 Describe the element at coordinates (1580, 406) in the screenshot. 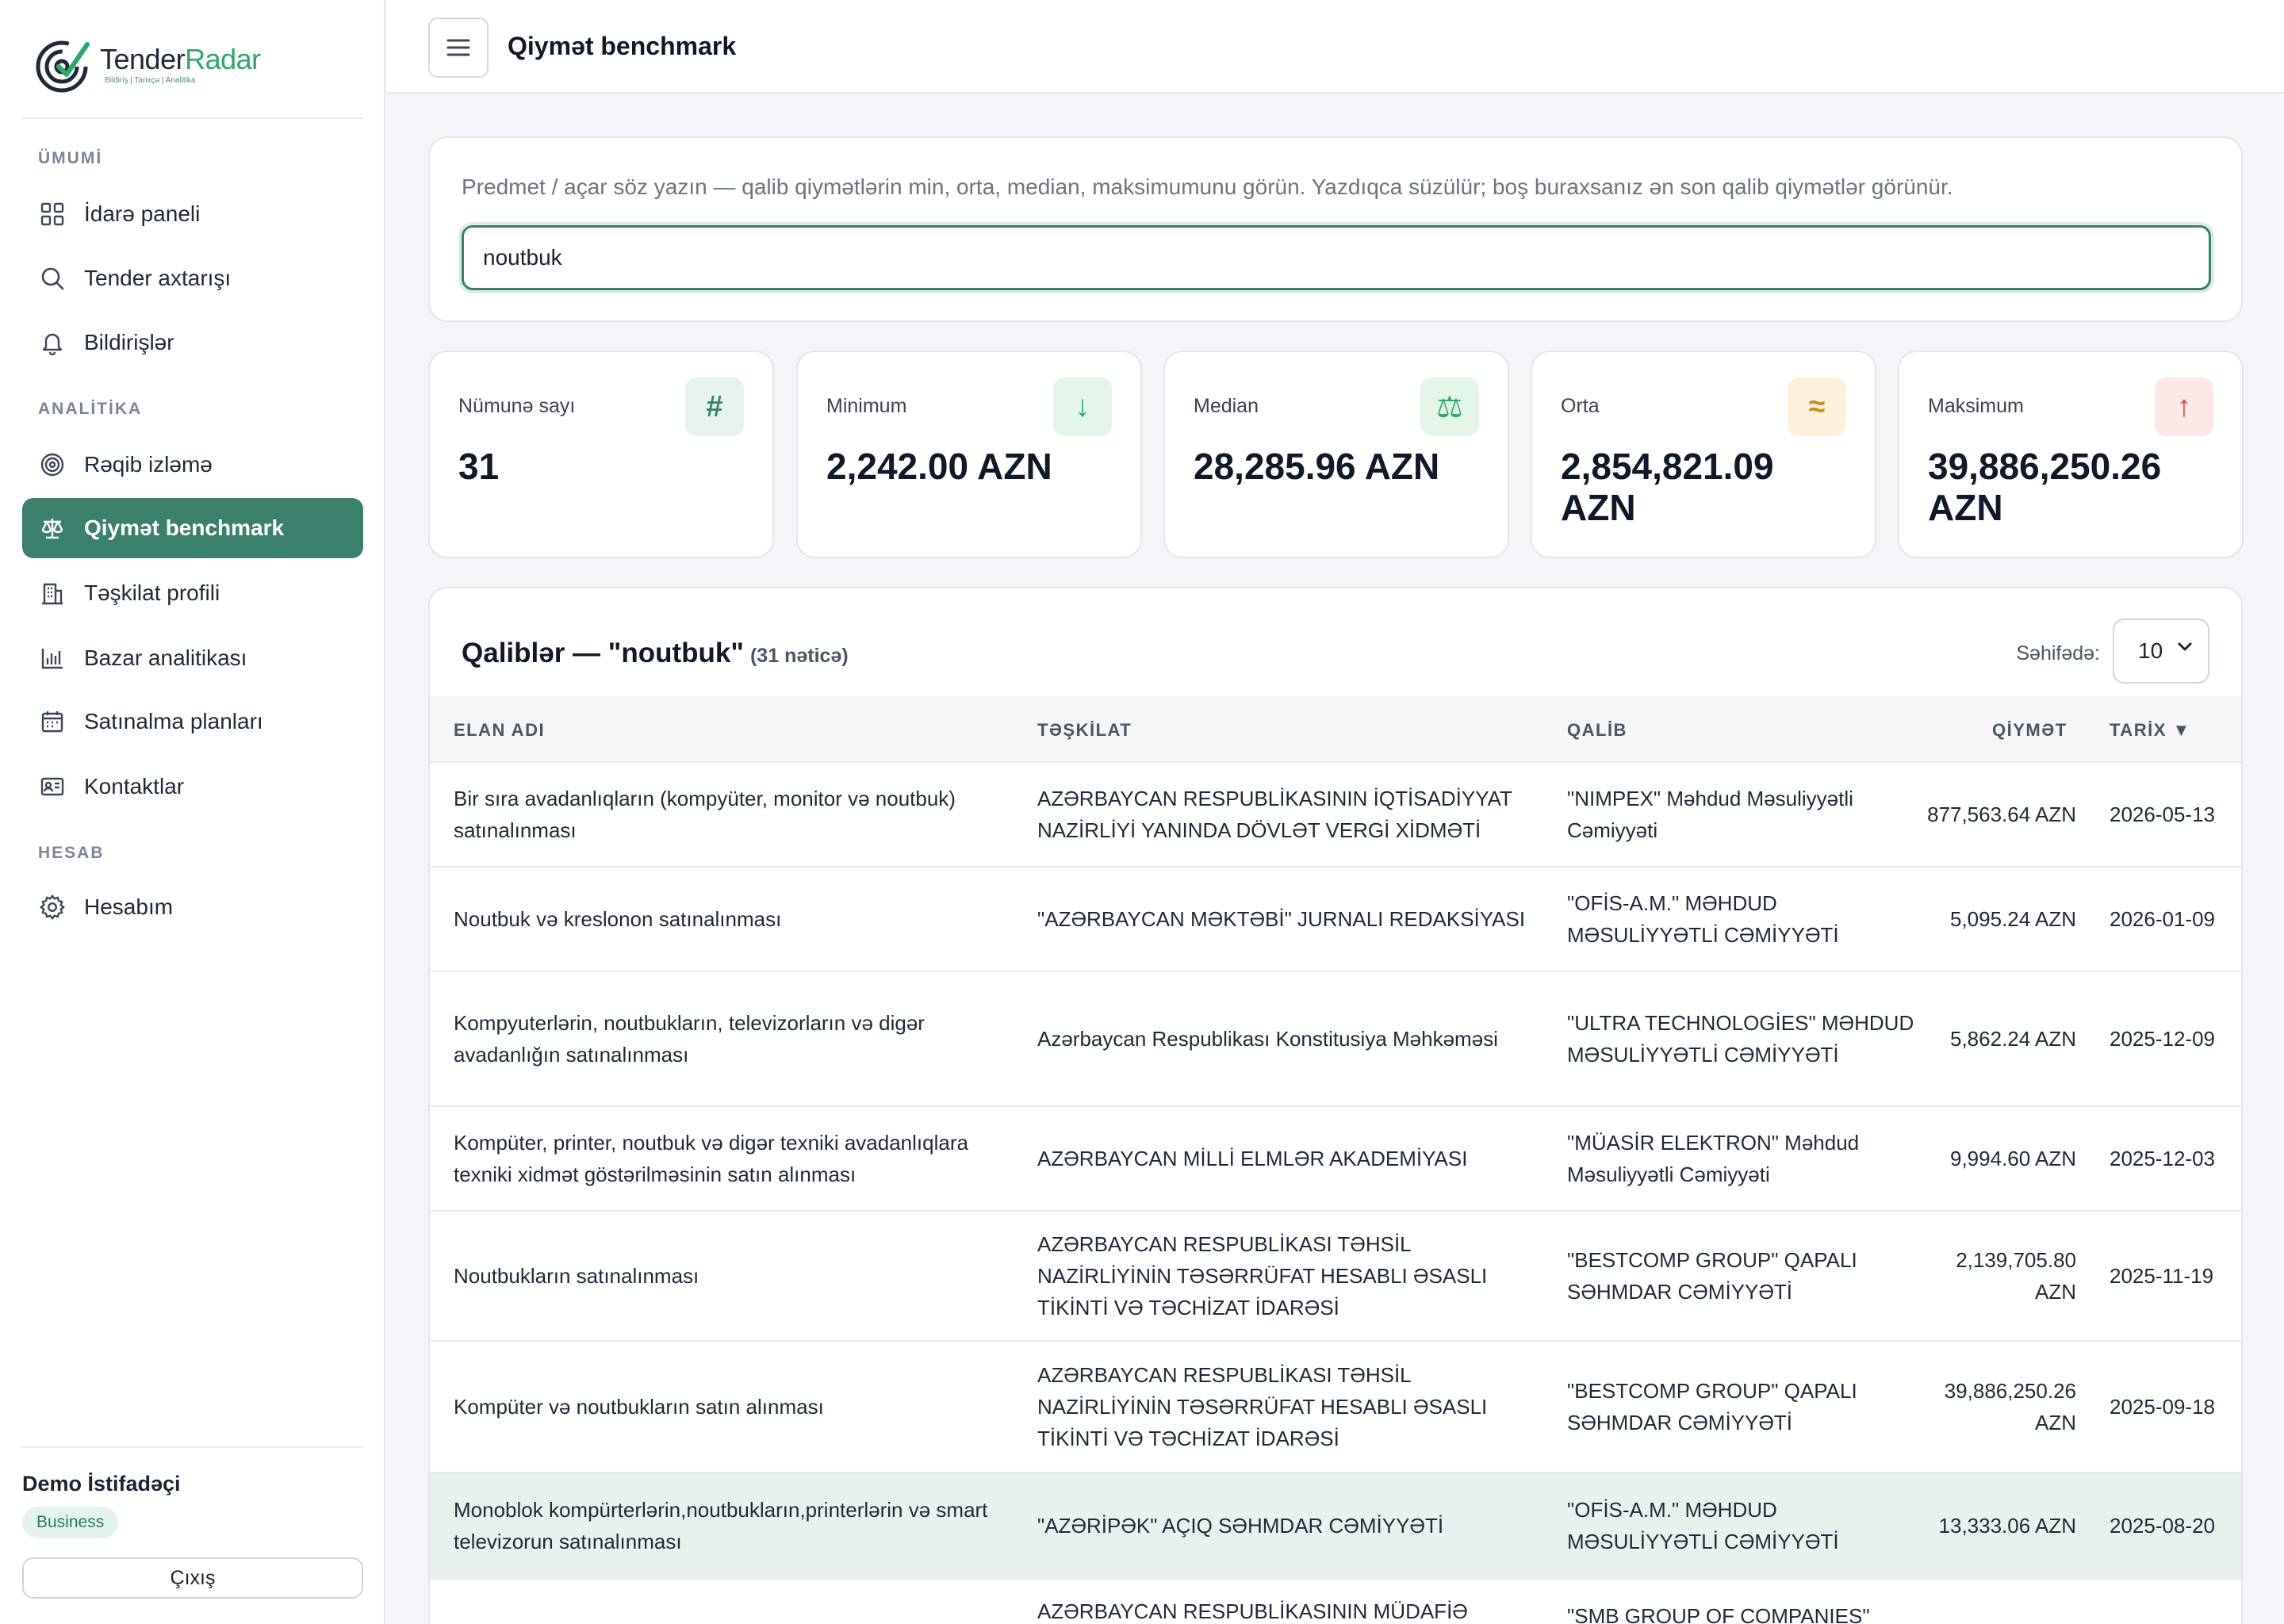

I see `stat-label: Orta` at that location.